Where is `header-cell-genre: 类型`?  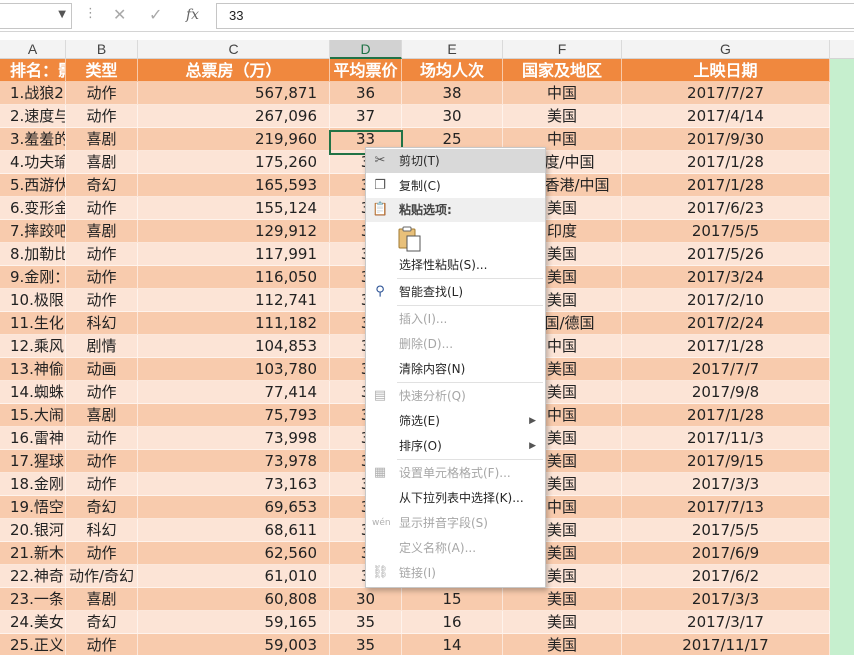 header-cell-genre: 类型 is located at coordinates (102, 70).